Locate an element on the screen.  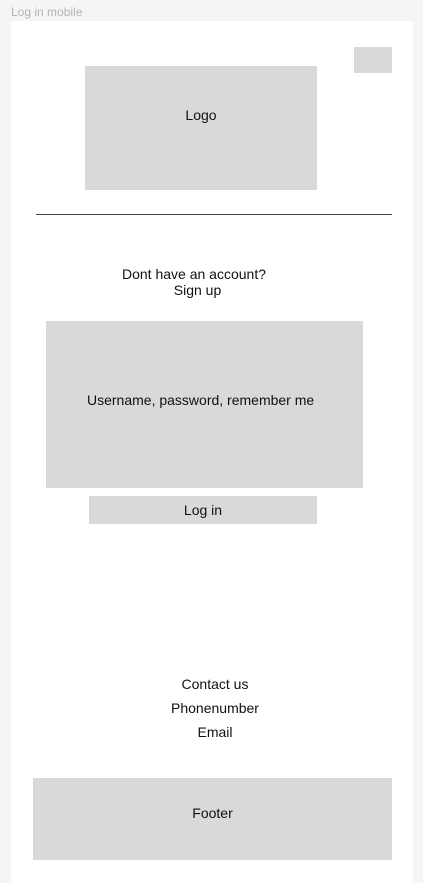
login-form-label: Username, password, remember me is located at coordinates (201, 400).